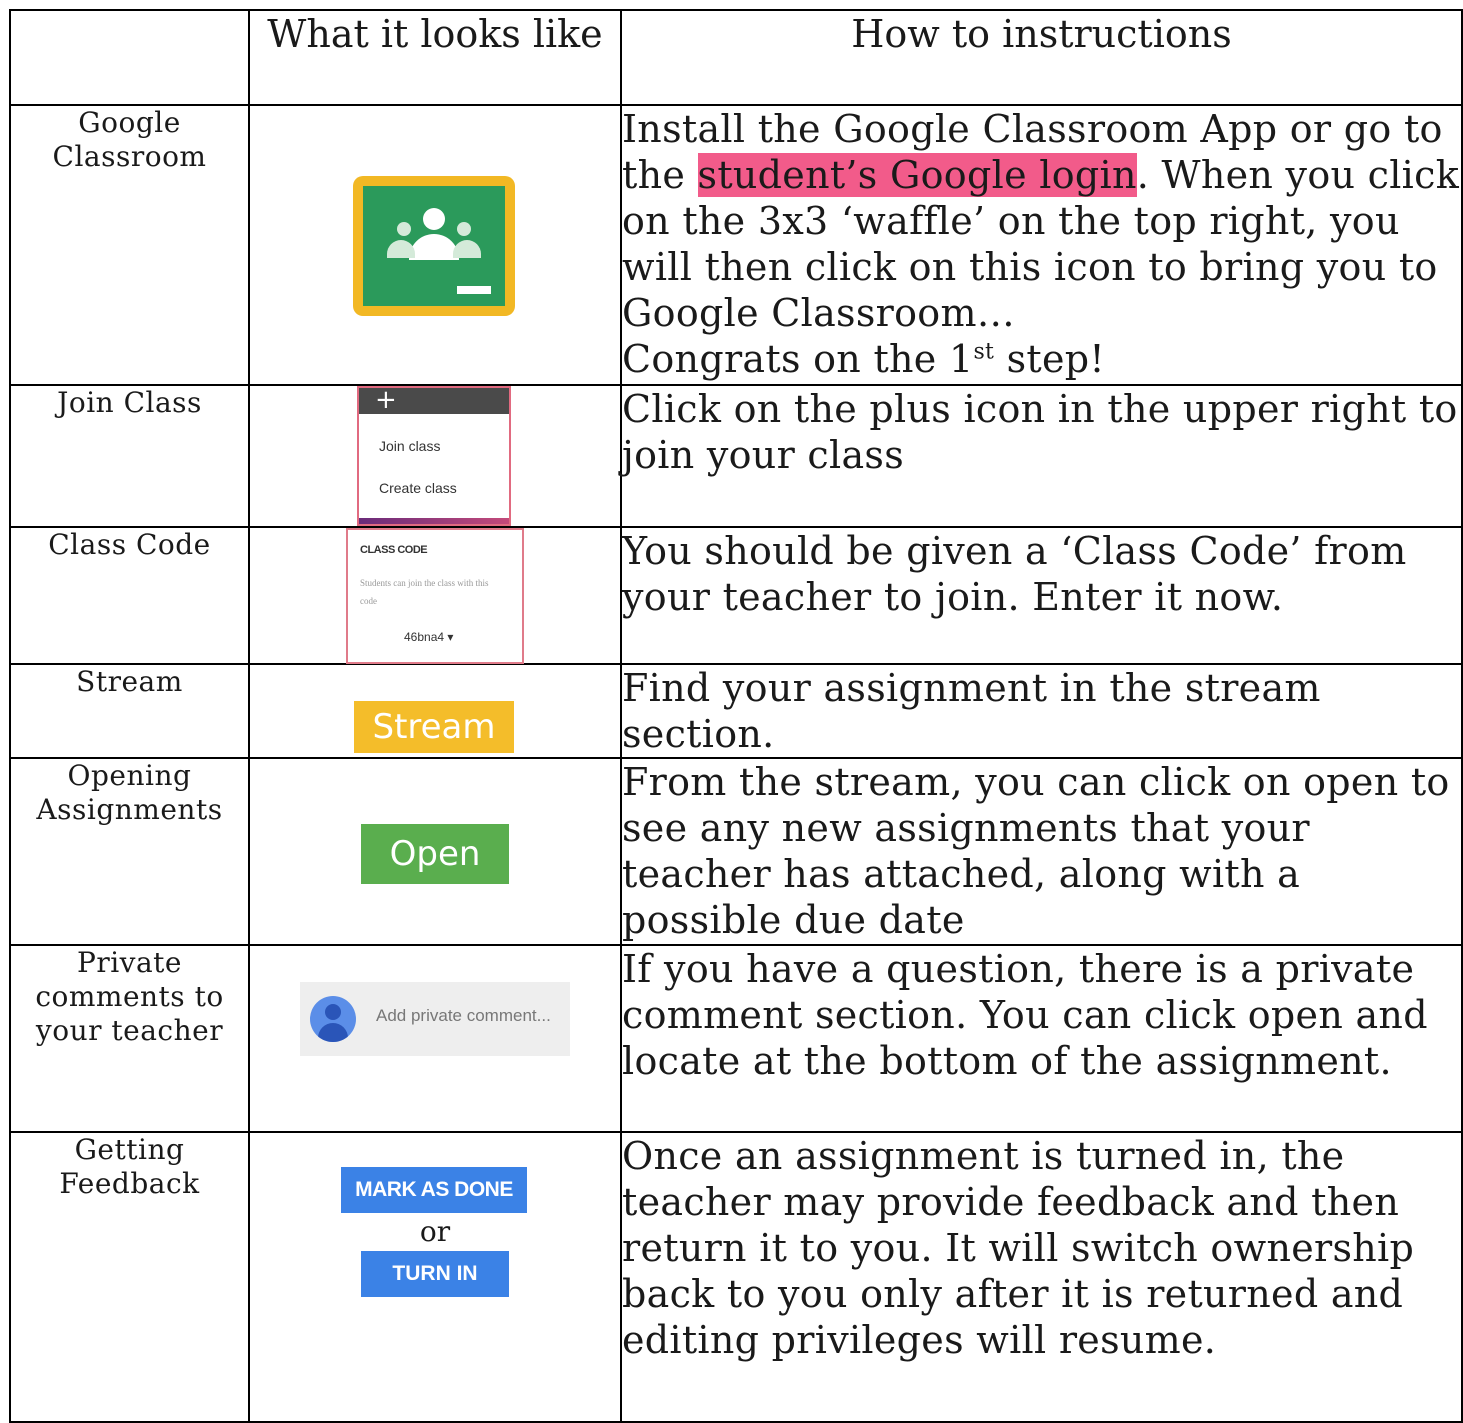 The image size is (1463, 1423). I want to click on visual-cell, so click(435, 245).